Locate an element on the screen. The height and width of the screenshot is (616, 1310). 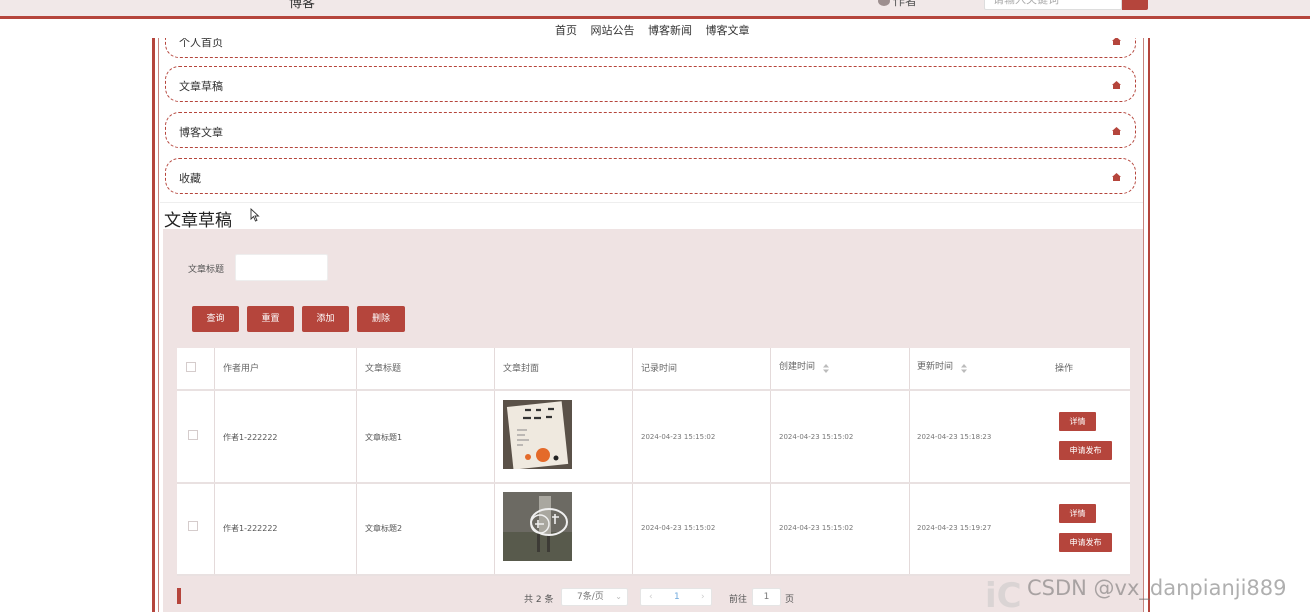
frame-border-right-inner is located at coordinates (1143, 325).